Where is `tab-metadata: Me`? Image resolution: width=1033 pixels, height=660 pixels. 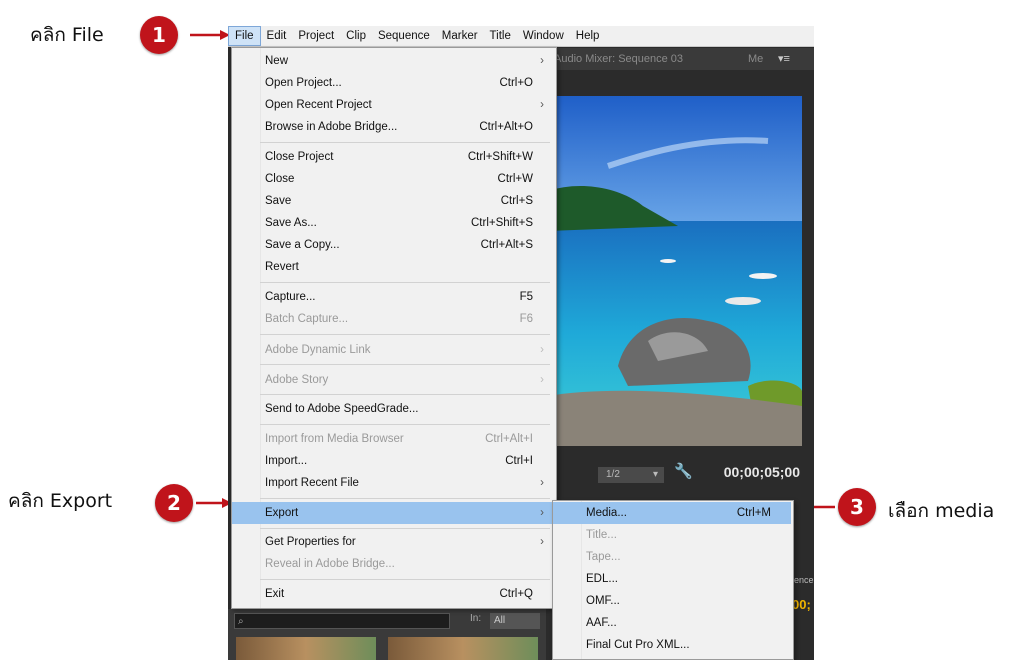
tab-metadata: Me is located at coordinates (755, 59).